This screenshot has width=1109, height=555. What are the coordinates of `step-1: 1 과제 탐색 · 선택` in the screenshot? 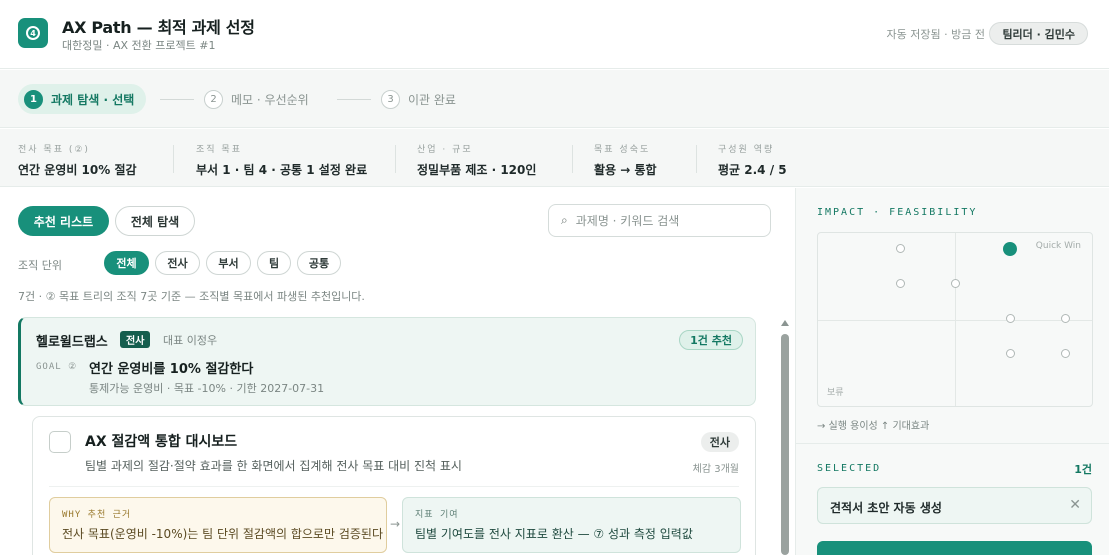 It's located at (82, 99).